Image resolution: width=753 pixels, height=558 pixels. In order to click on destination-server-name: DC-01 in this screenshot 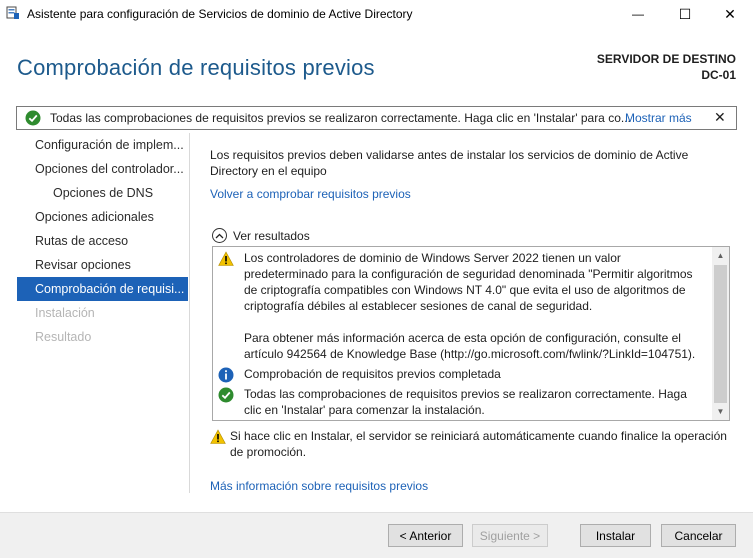, I will do `click(718, 75)`.